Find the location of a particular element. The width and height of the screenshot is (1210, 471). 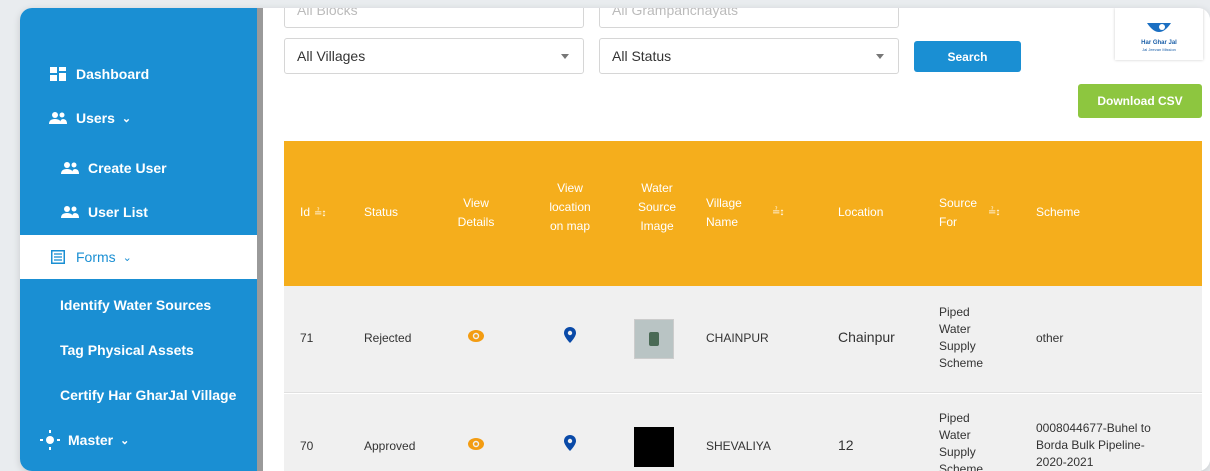

sidebar-item-label: Dashboard is located at coordinates (113, 74).